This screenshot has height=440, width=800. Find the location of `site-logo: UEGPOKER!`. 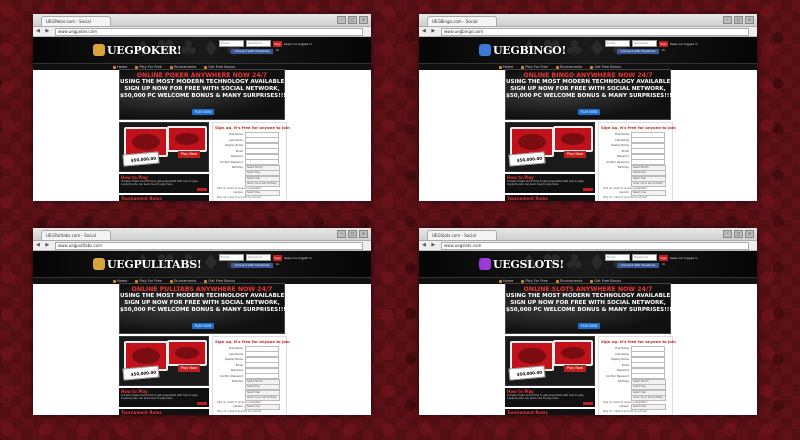

site-logo: UEGPOKER! is located at coordinates (137, 50).